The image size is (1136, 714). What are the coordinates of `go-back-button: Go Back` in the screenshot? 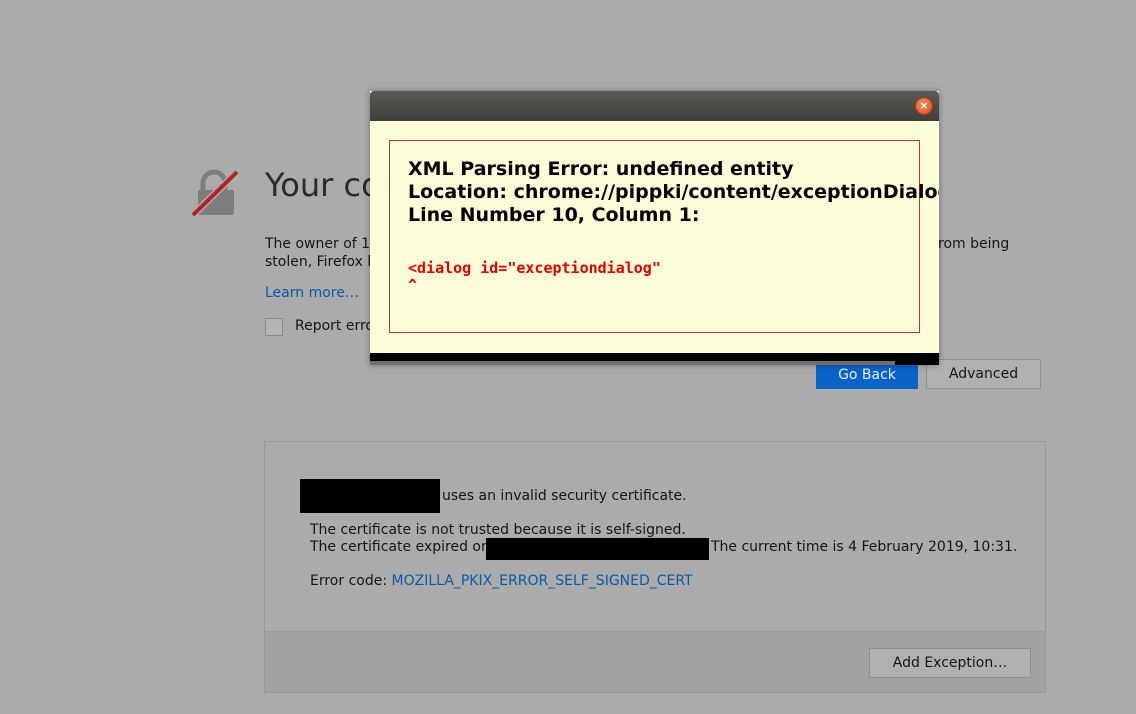 It's located at (867, 375).